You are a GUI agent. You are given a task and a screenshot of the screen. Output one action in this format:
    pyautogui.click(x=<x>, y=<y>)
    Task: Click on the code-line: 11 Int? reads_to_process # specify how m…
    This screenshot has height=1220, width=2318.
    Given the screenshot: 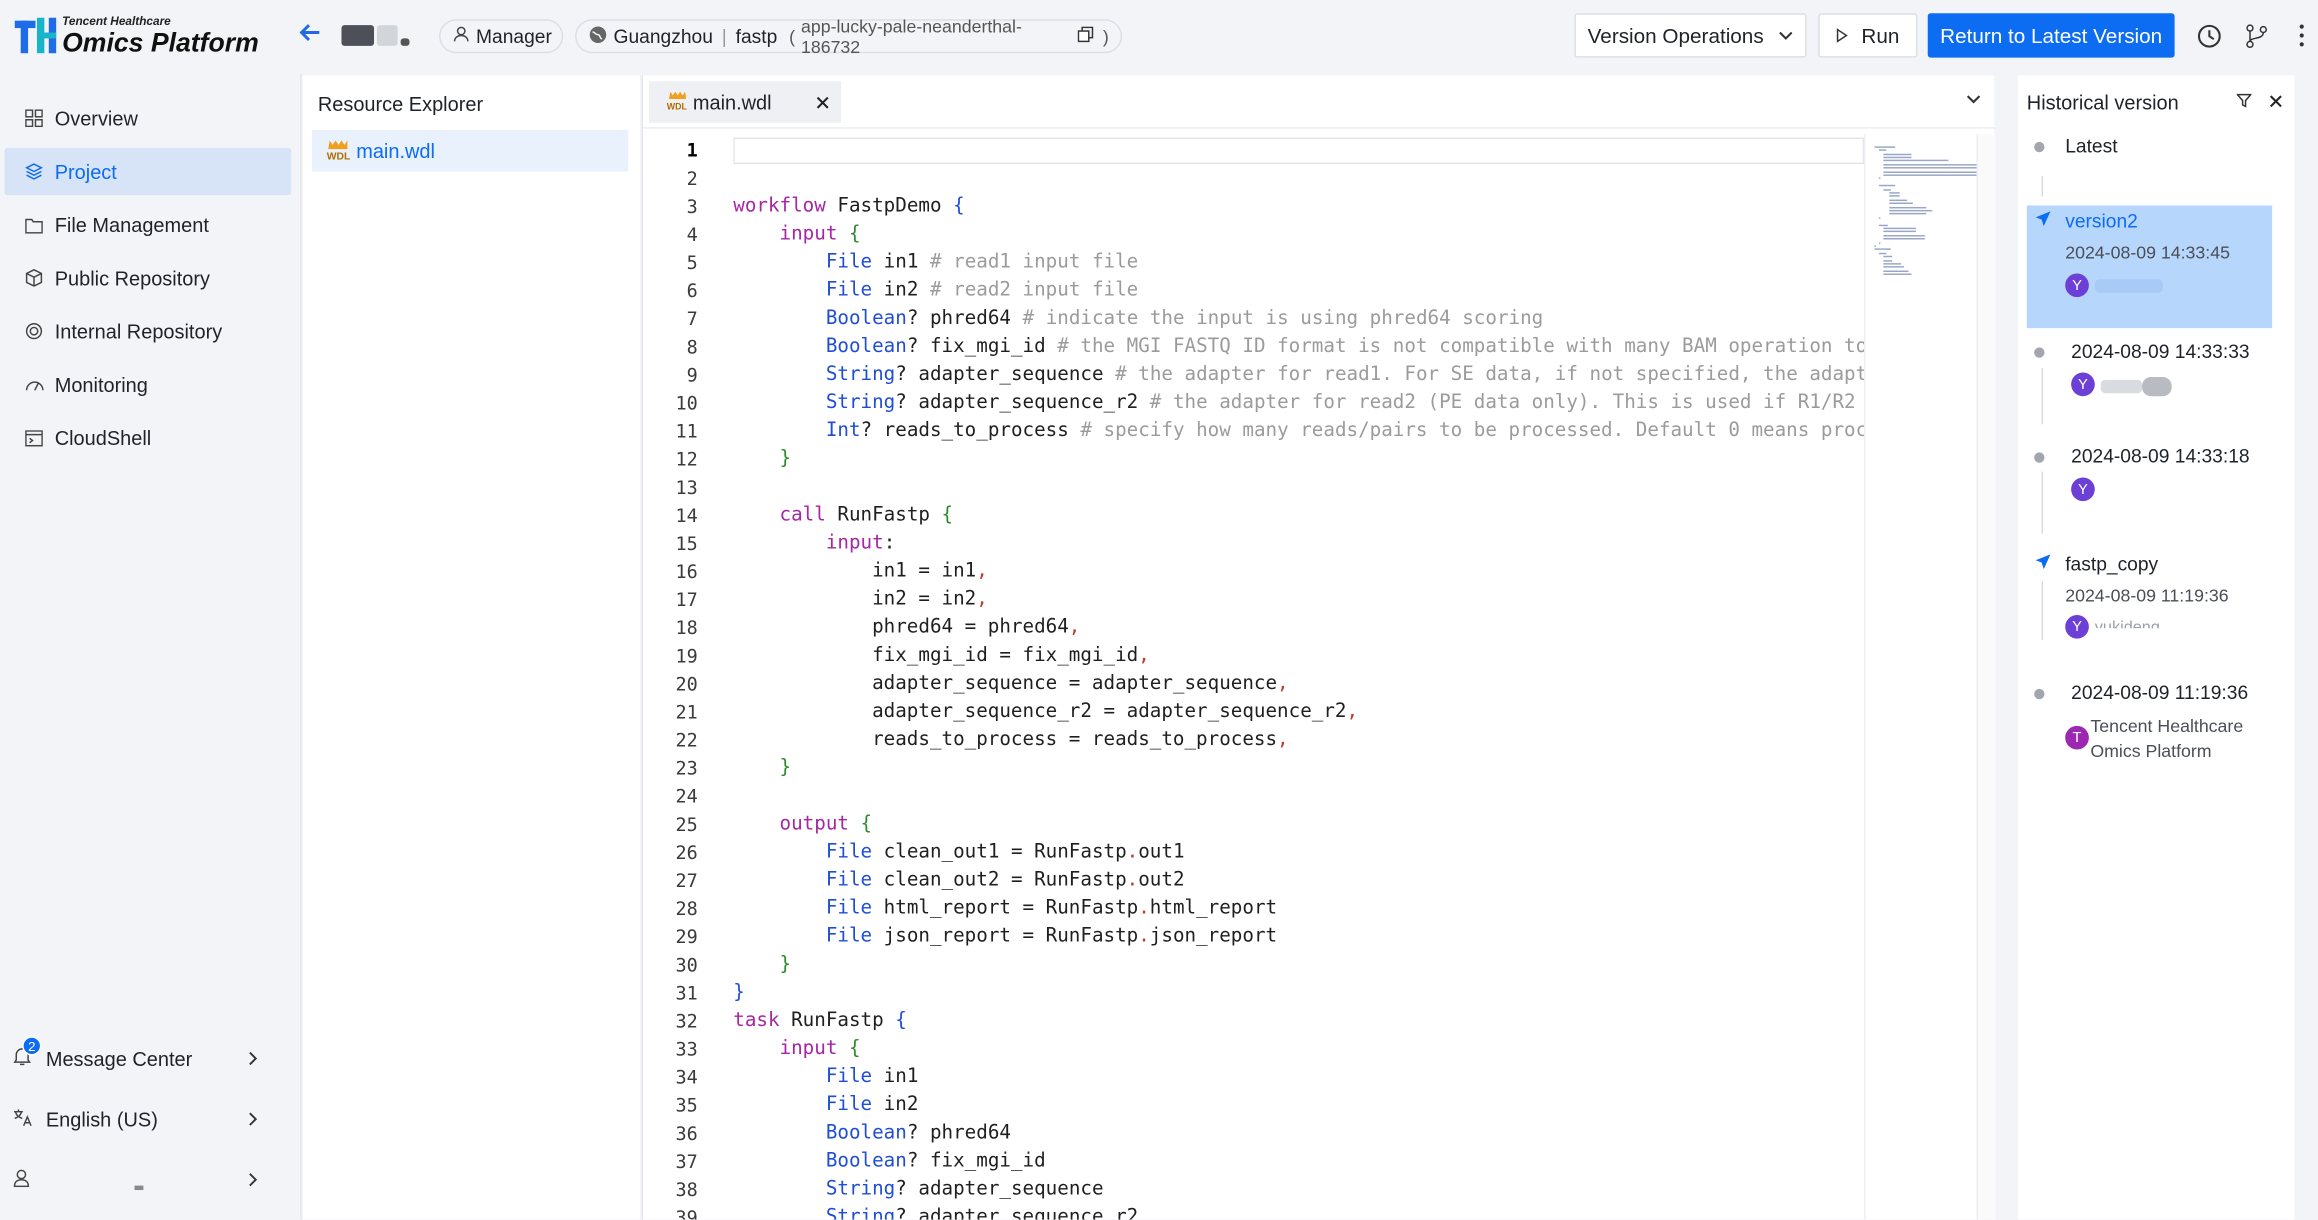 What is the action you would take?
    pyautogui.click(x=1253, y=431)
    